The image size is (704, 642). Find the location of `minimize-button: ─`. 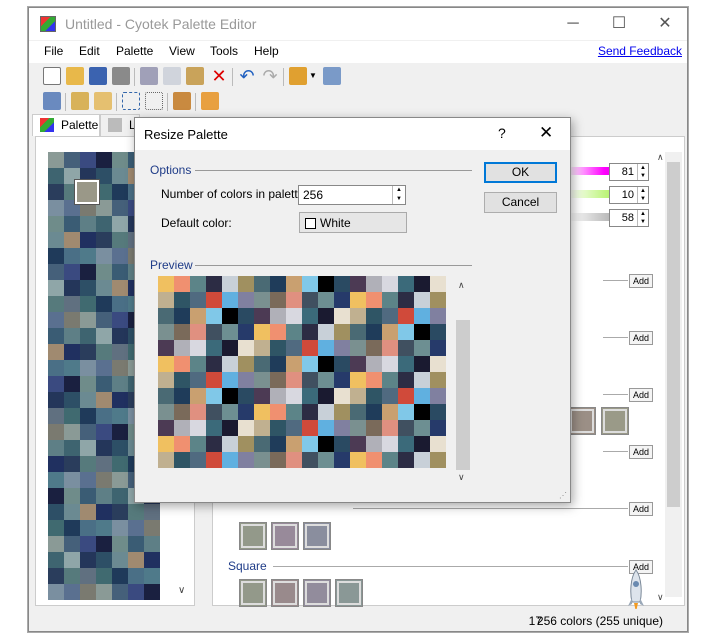

minimize-button: ─ is located at coordinates (573, 24).